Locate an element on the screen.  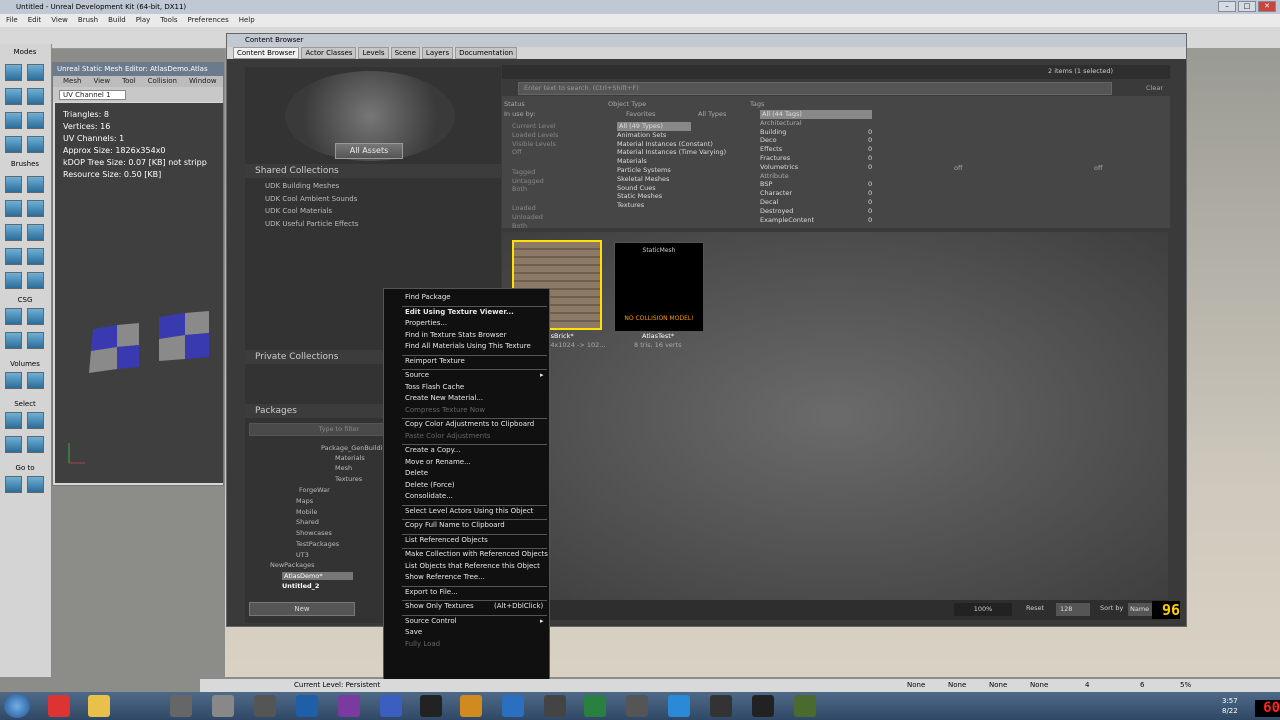
new-package-button: New is located at coordinates (302, 609).